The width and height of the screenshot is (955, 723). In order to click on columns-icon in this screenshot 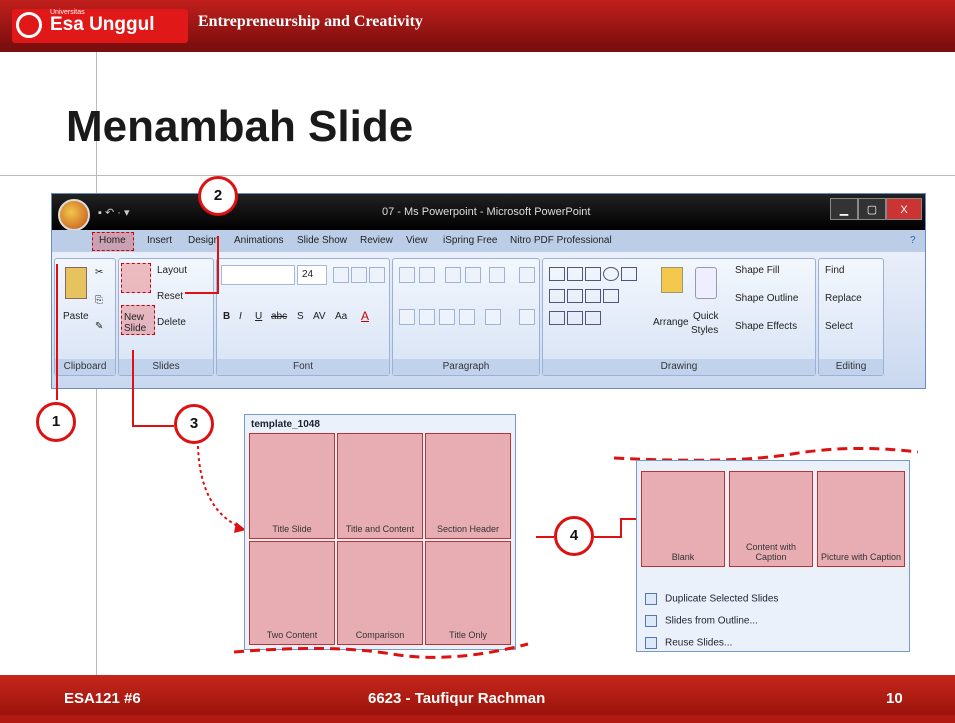, I will do `click(493, 317)`.